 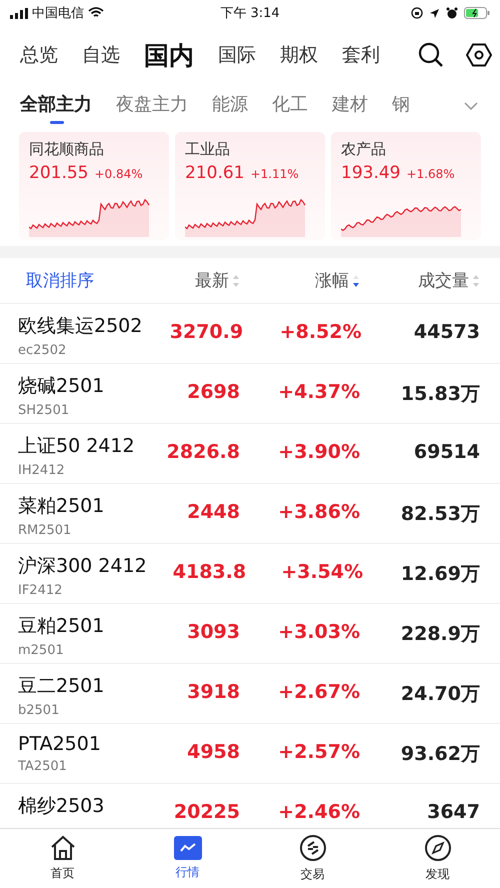 What do you see at coordinates (206, 331) in the screenshot?
I see `price-cell-text: 3270.9` at bounding box center [206, 331].